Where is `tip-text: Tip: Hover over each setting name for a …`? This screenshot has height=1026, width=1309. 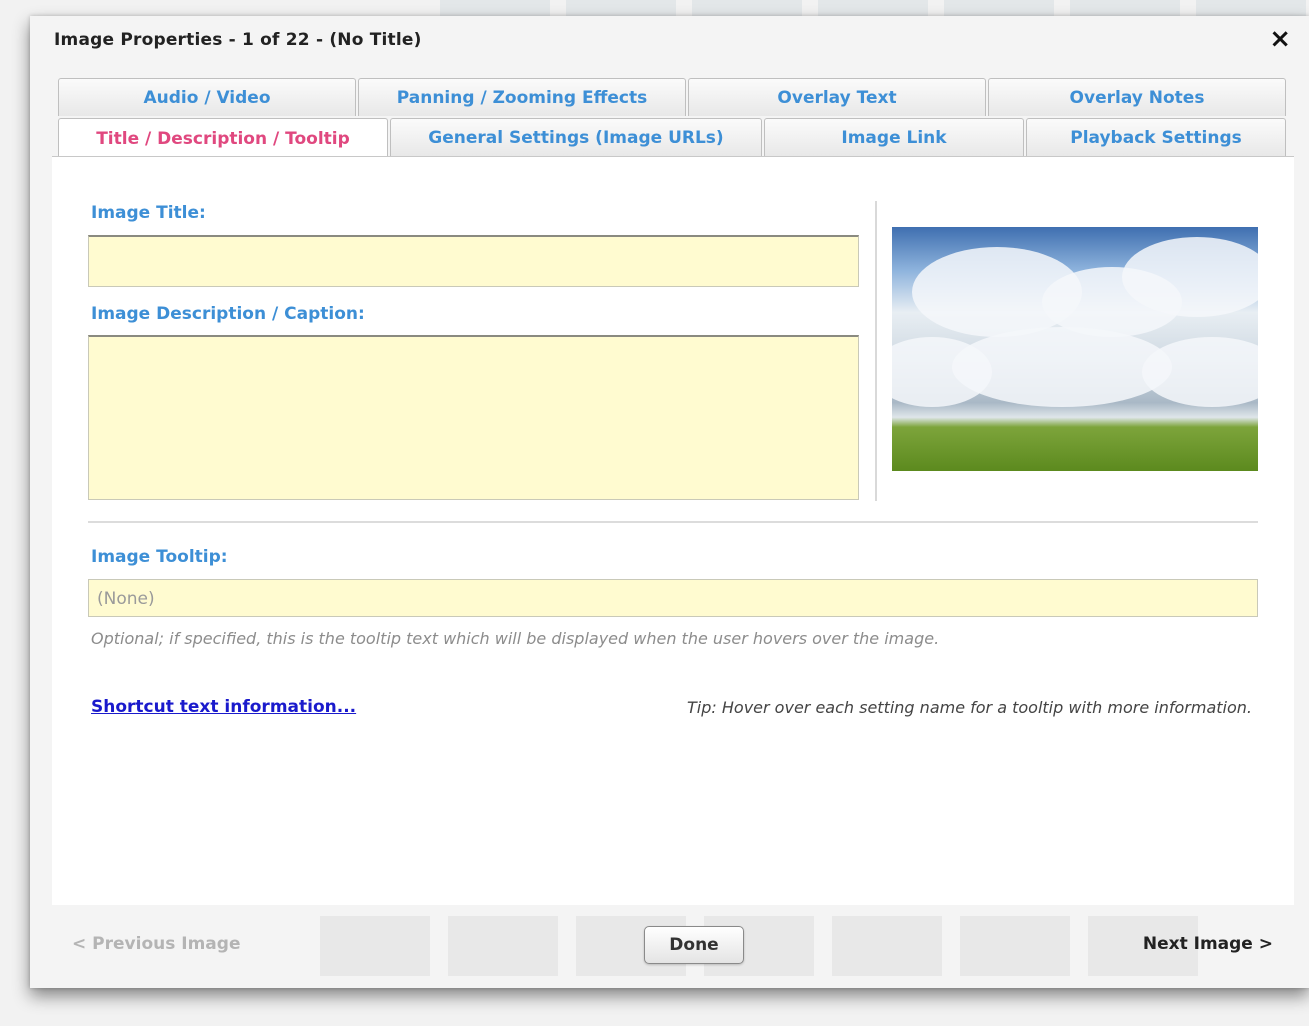 tip-text: Tip: Hover over each setting name for a … is located at coordinates (969, 707).